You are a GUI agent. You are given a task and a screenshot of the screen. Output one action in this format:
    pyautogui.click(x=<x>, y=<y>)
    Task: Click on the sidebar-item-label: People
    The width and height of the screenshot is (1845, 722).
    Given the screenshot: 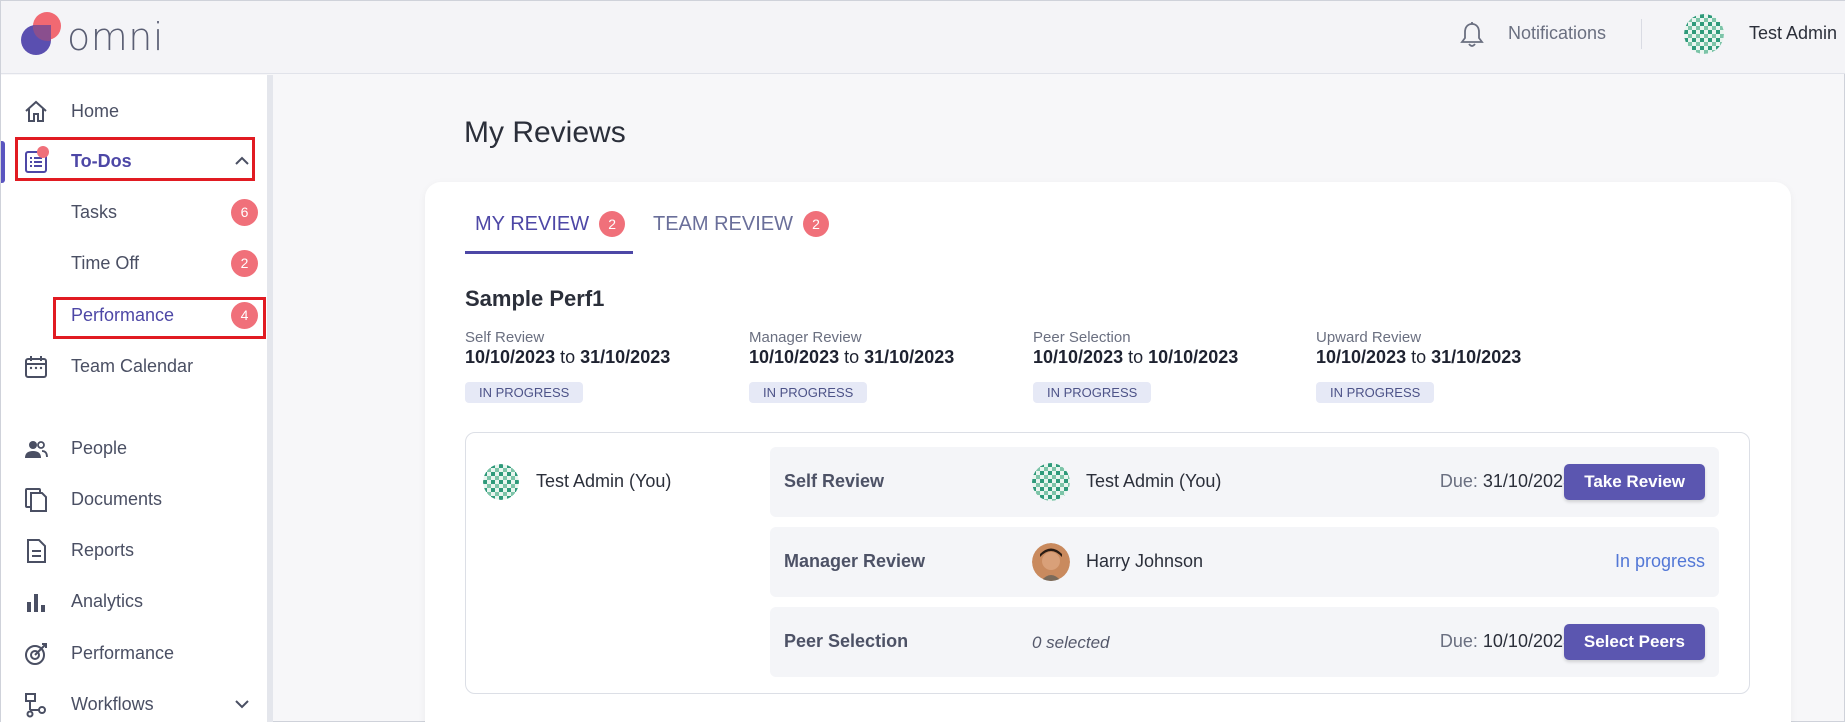 What is the action you would take?
    pyautogui.click(x=99, y=448)
    